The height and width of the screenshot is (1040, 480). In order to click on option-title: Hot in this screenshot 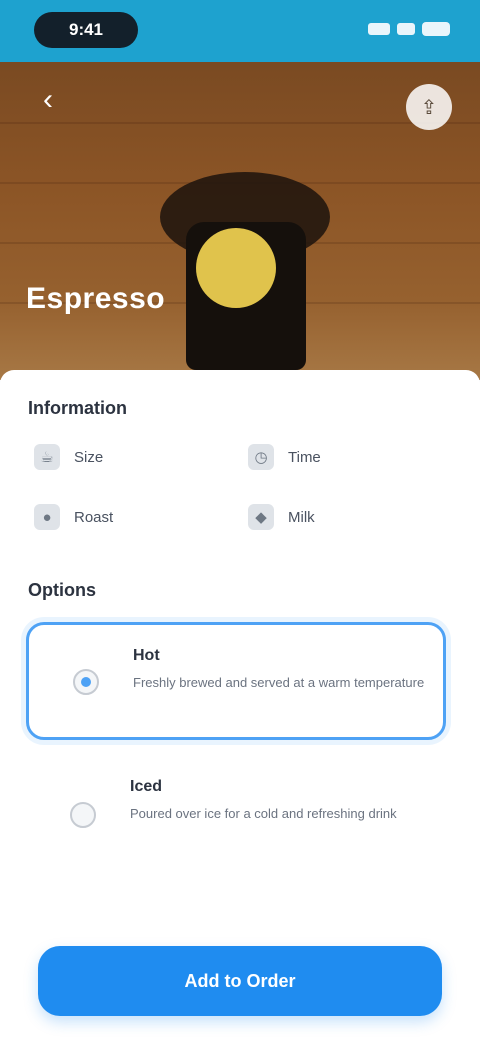, I will do `click(146, 655)`.